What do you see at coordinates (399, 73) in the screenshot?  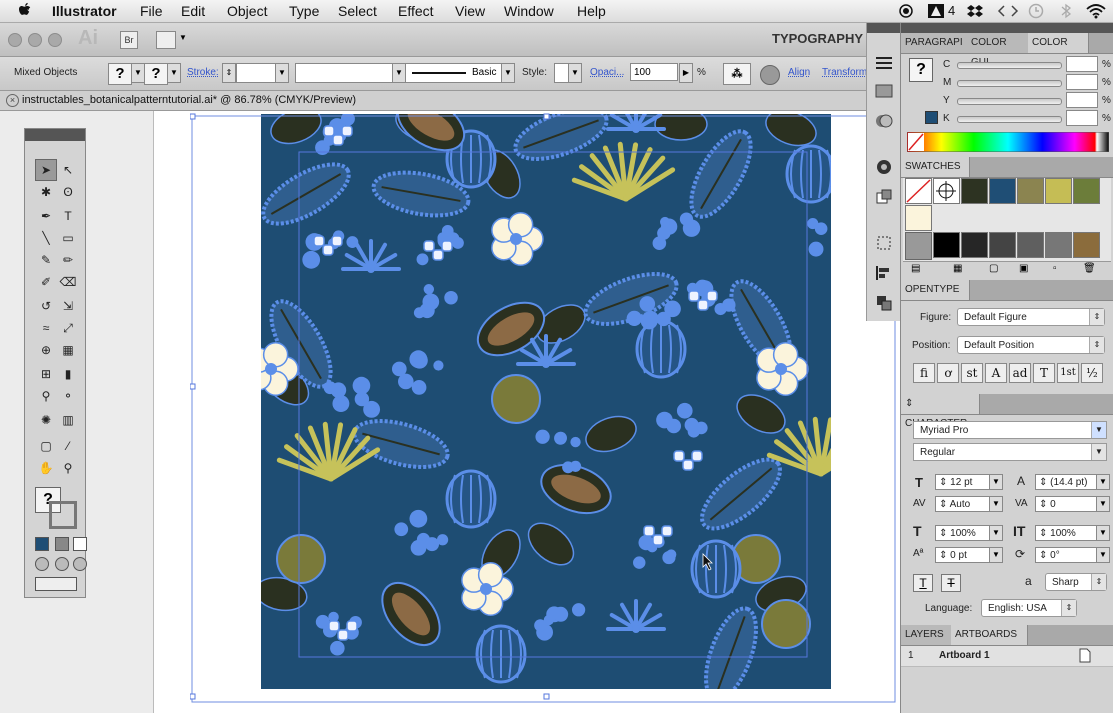 I see `variable-width-dropdown: ▼` at bounding box center [399, 73].